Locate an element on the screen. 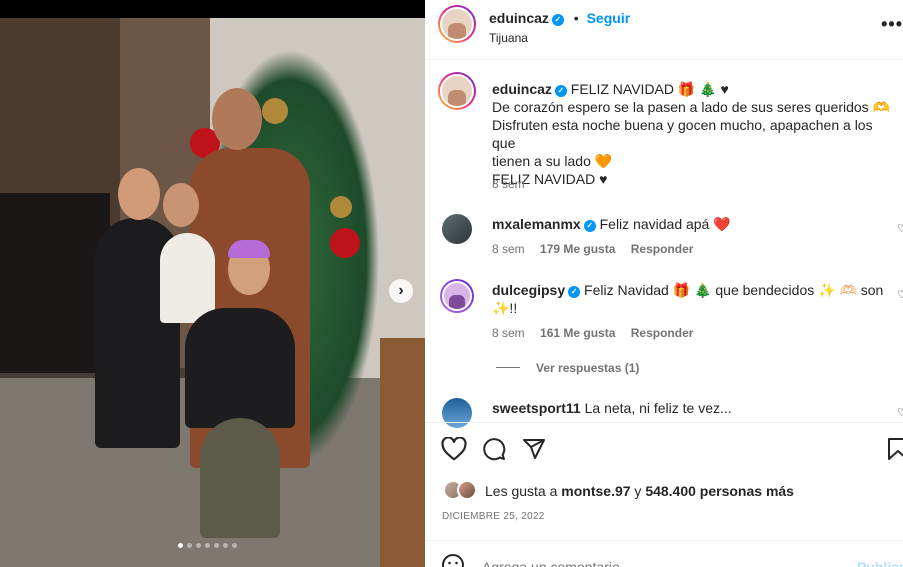  carousel-dots is located at coordinates (207, 545).